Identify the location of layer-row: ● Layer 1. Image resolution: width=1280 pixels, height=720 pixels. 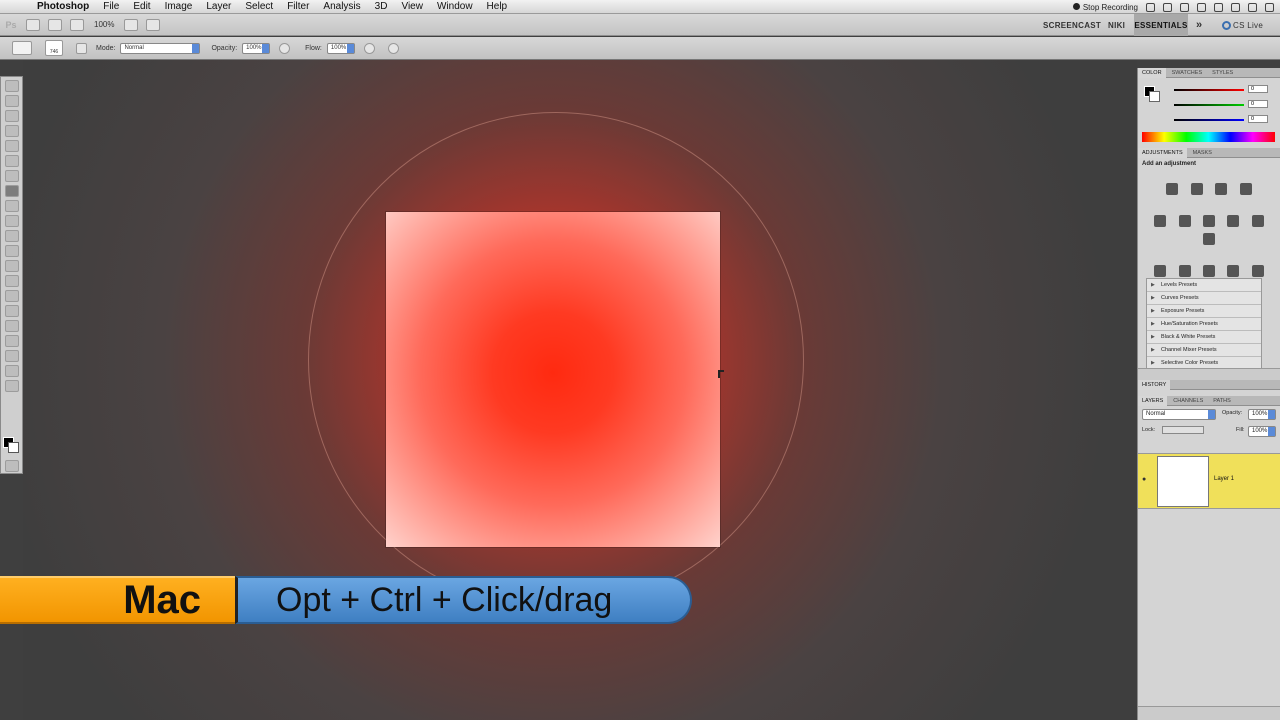
(1209, 481).